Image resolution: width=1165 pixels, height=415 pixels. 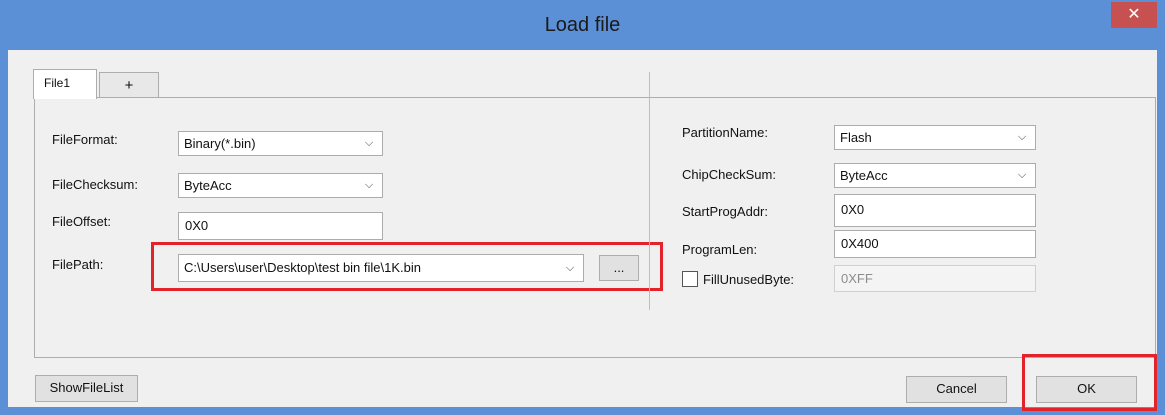 I want to click on show-file-list-button: ShowFileList, so click(x=86, y=388).